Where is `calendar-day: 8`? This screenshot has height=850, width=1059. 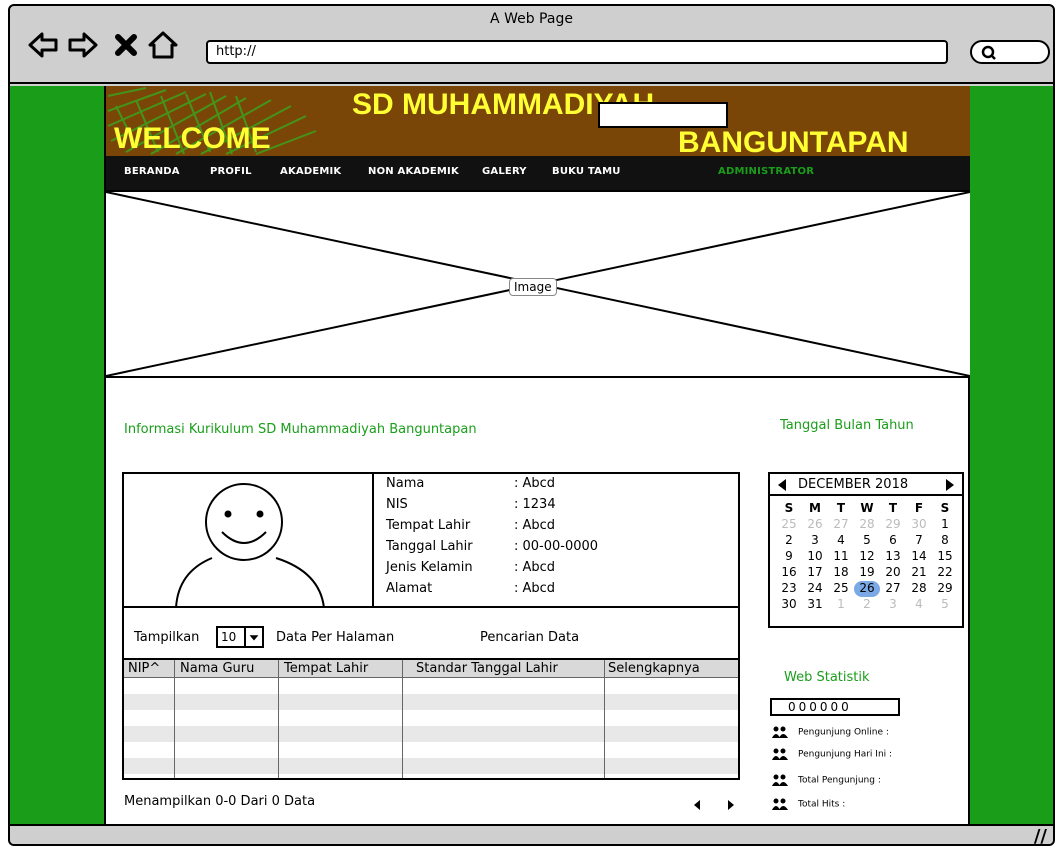 calendar-day: 8 is located at coordinates (945, 541).